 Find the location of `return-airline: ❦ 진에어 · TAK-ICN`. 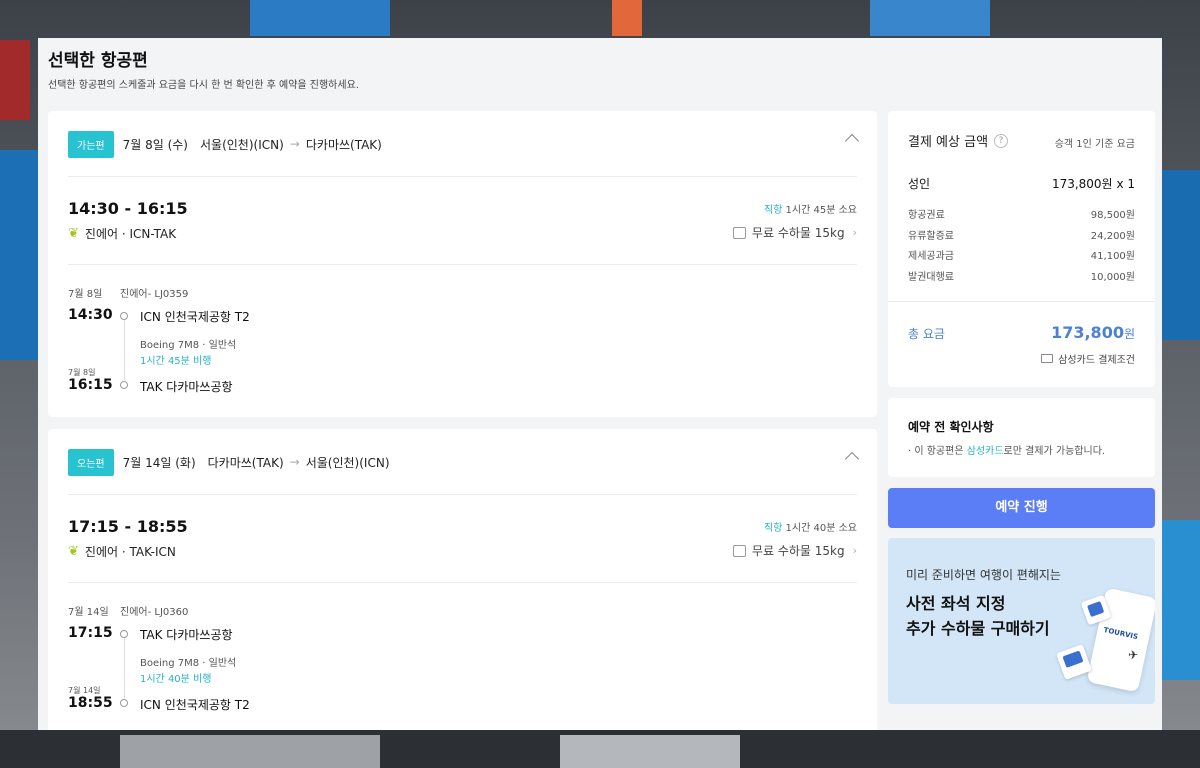

return-airline: ❦ 진에어 · TAK-ICN is located at coordinates (122, 551).